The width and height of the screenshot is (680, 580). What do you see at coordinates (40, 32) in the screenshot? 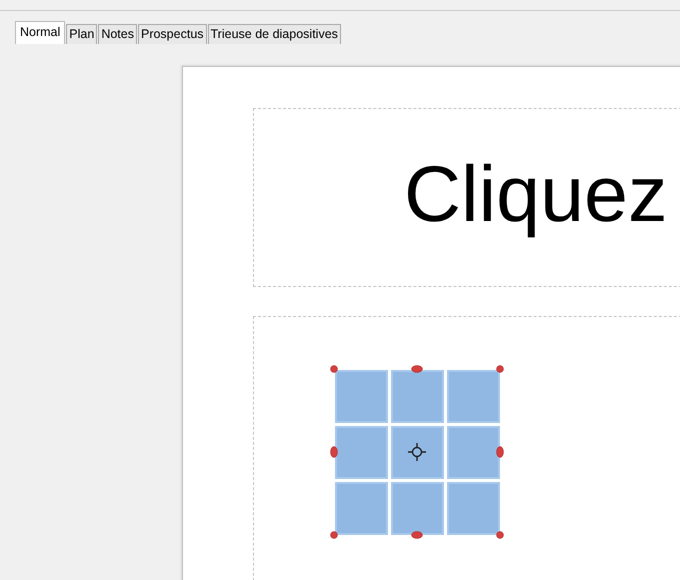
I see `view-tab: Normal` at bounding box center [40, 32].